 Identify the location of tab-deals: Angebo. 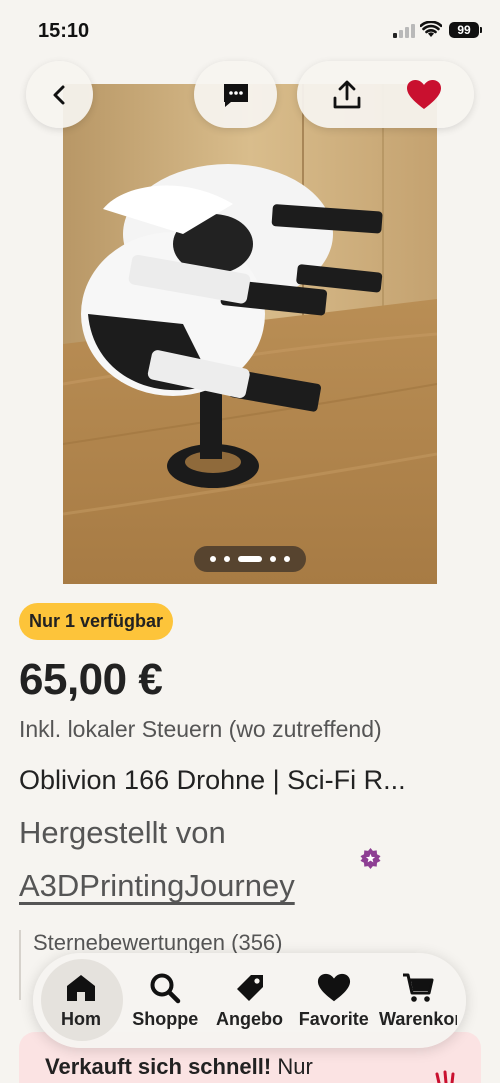
(250, 1000).